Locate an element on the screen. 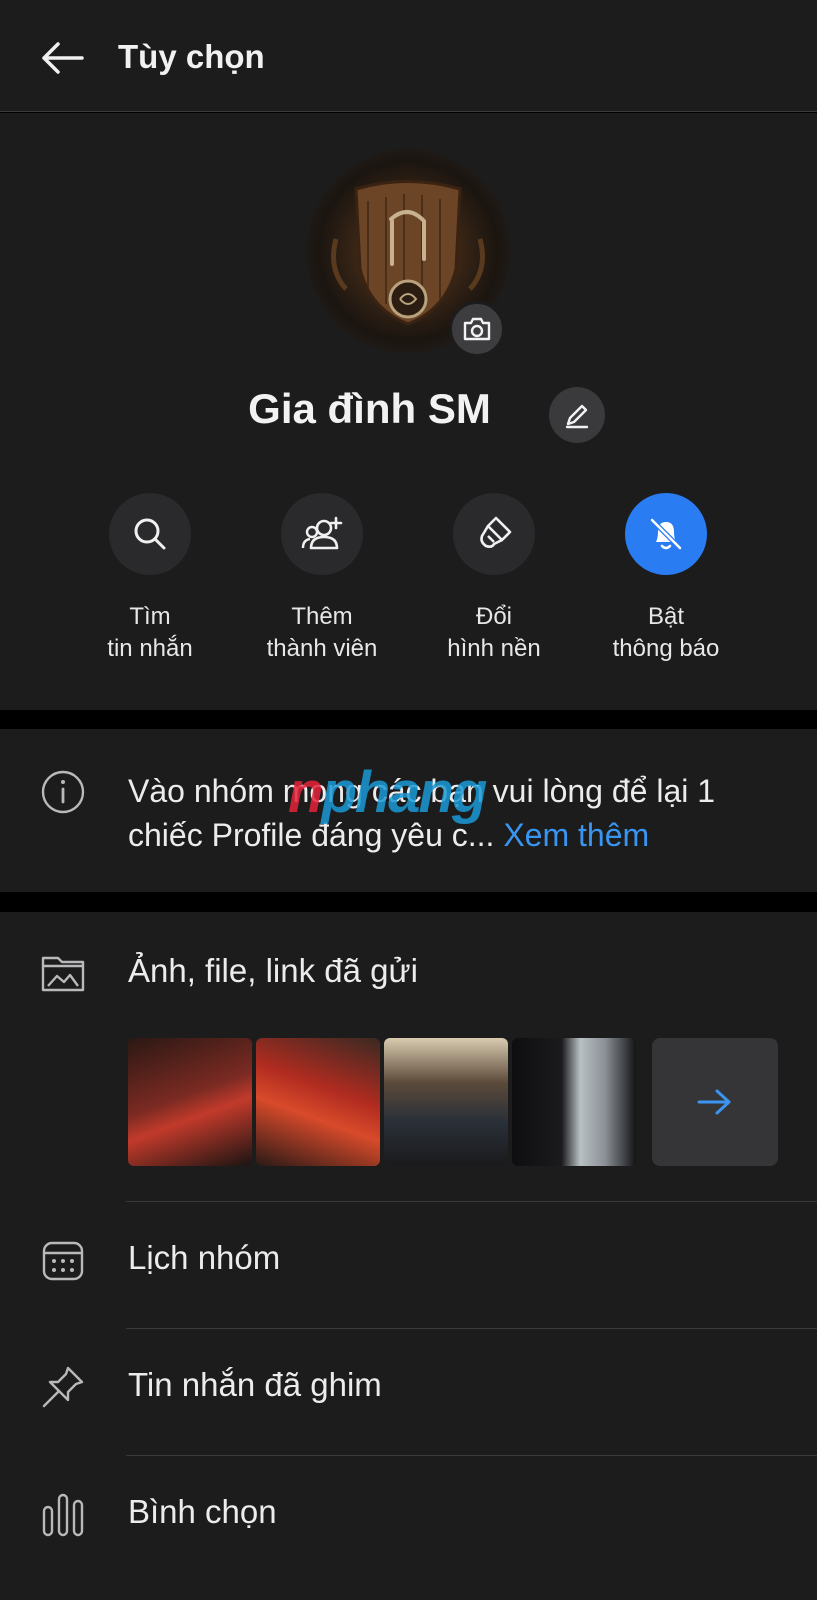 The width and height of the screenshot is (817, 1600). camera-icon is located at coordinates (477, 329).